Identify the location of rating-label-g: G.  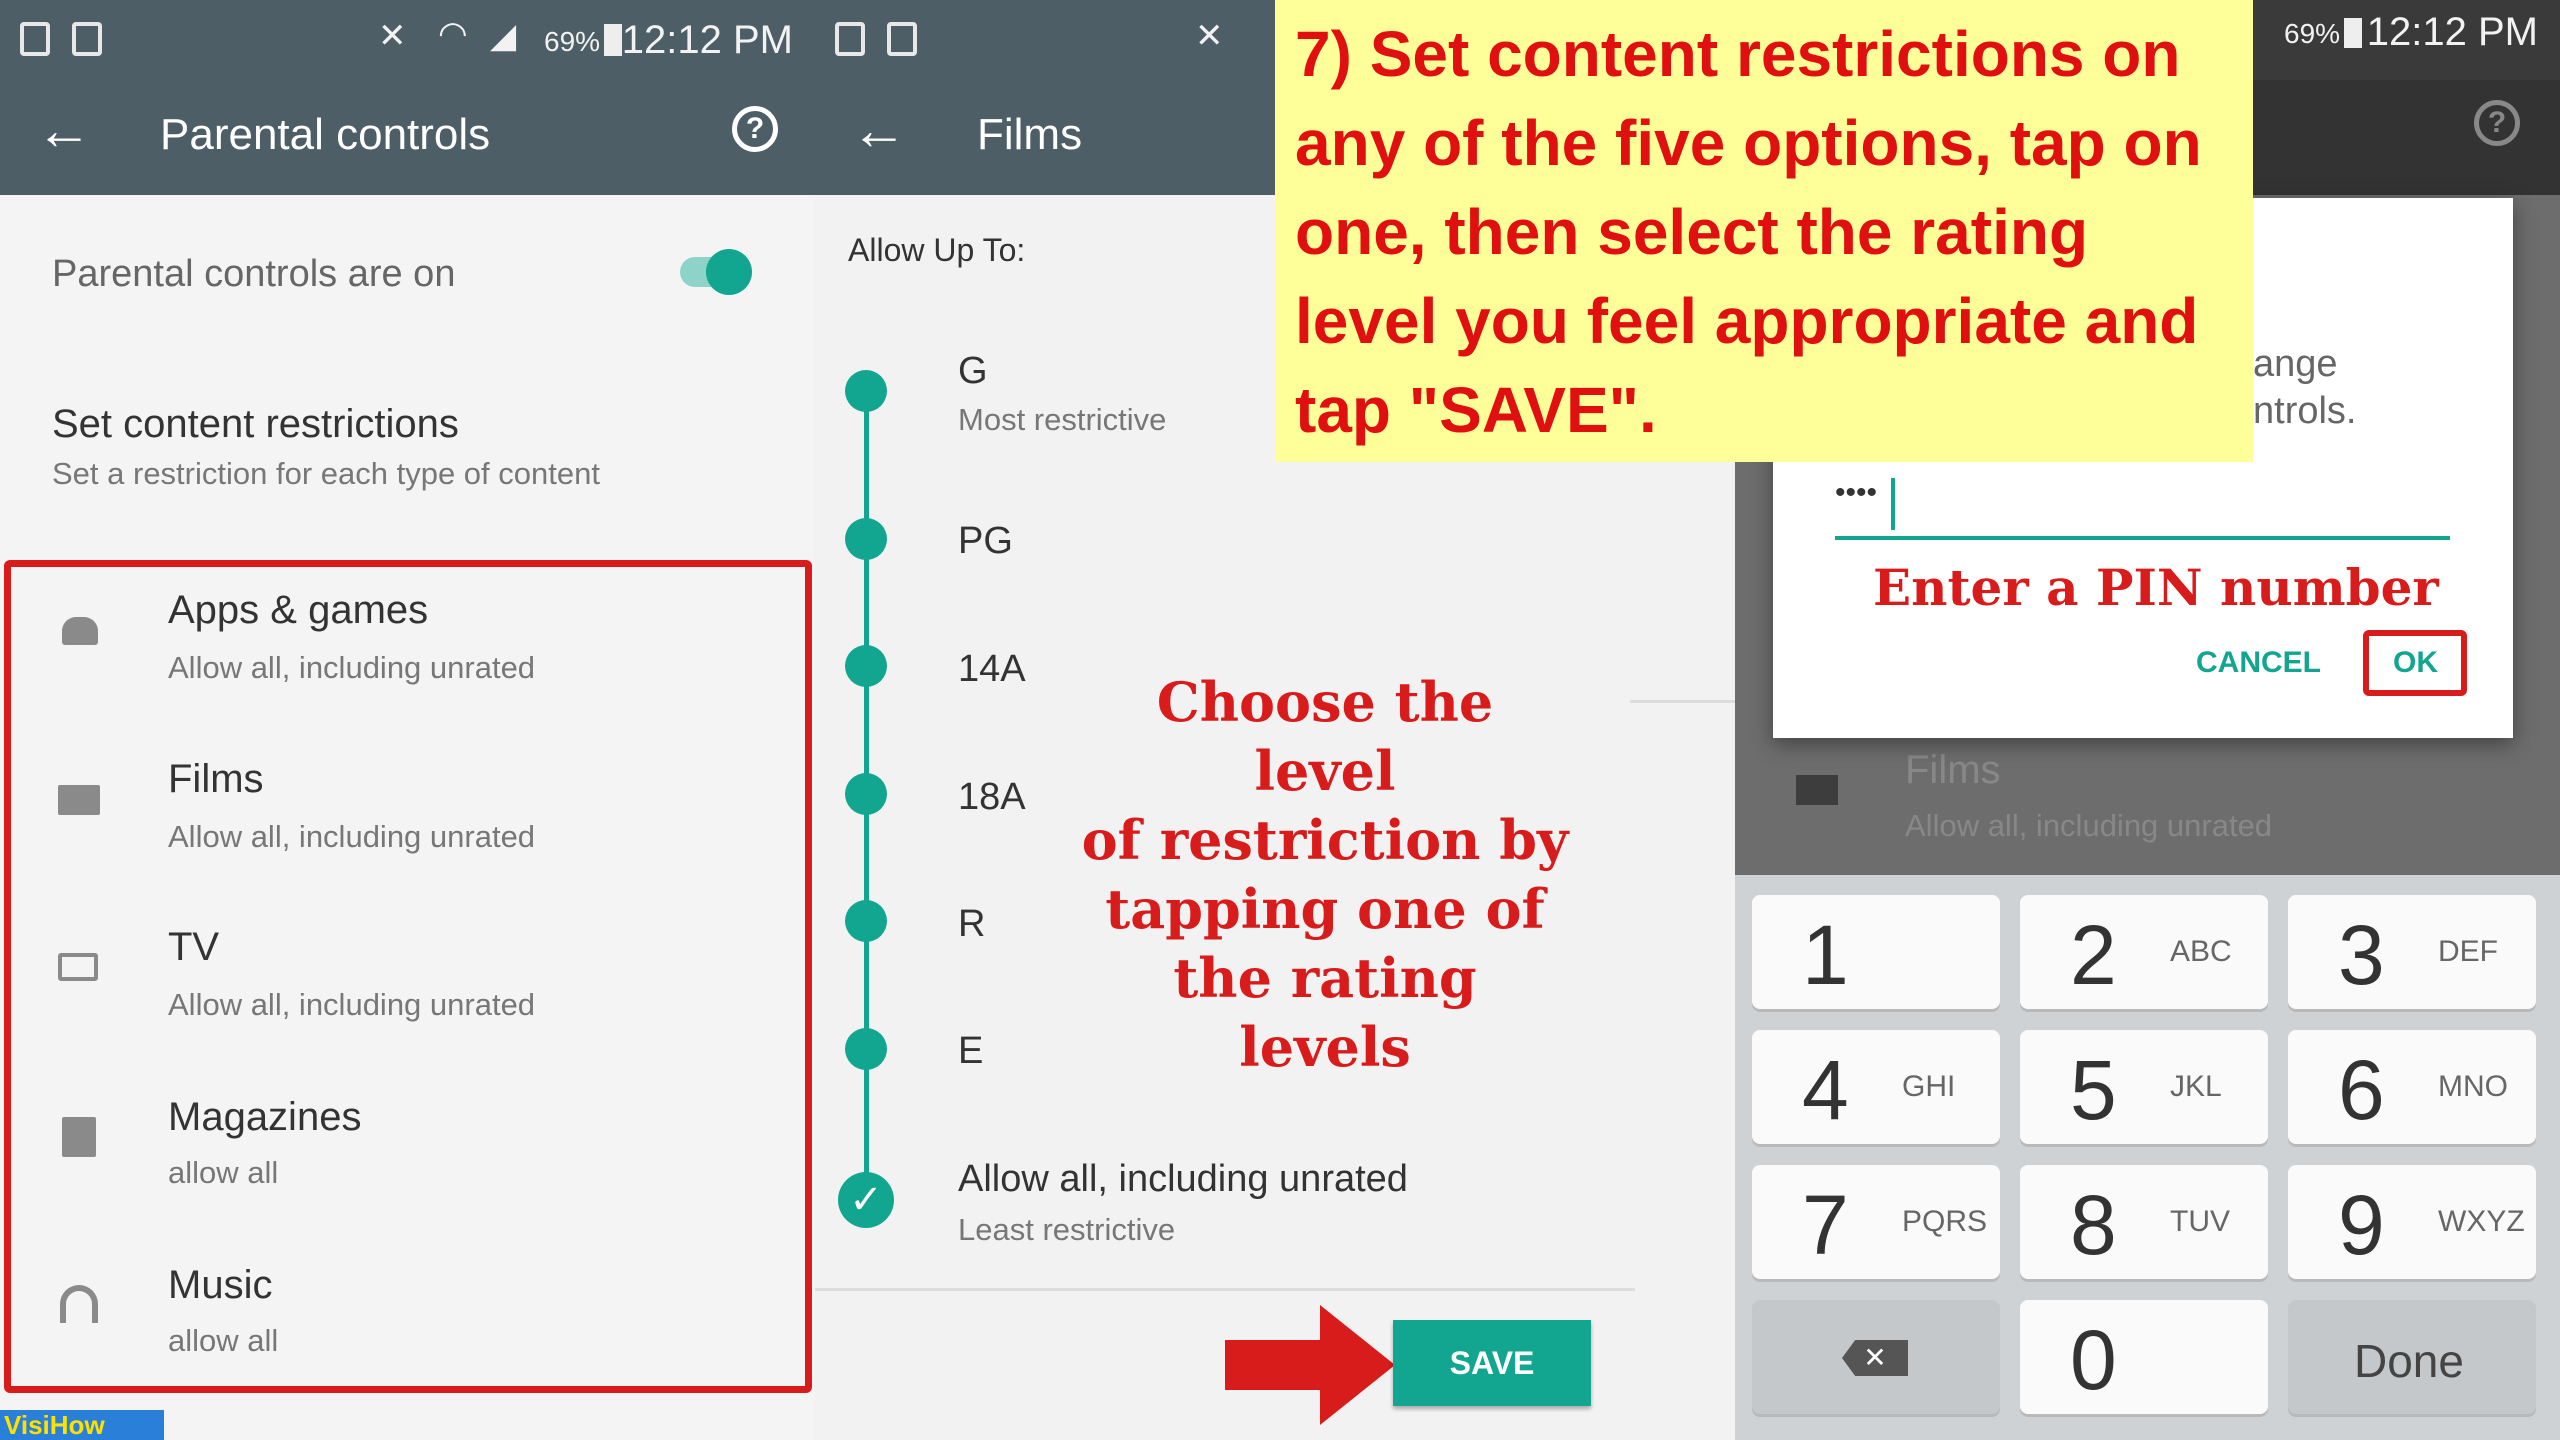
(973, 371).